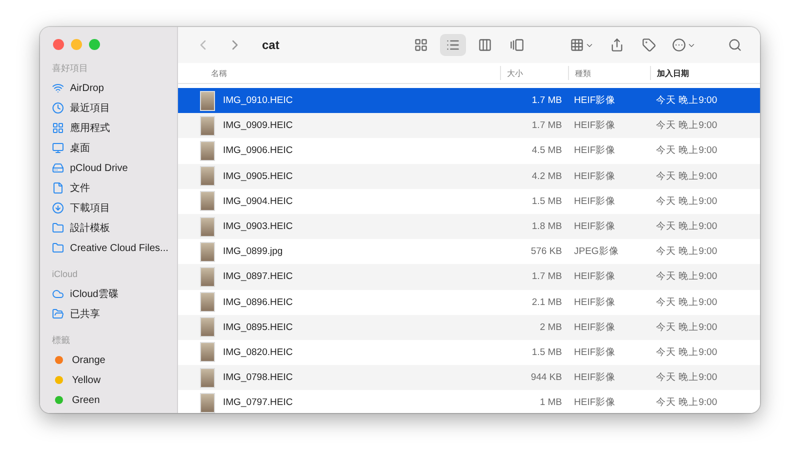  I want to click on sidebar-item: Yellow, so click(108, 380).